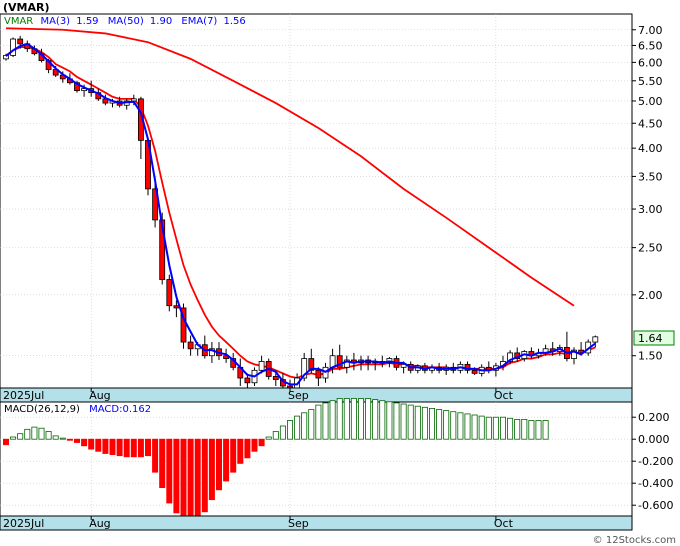 The image size is (680, 546). I want to click on macd-tick-label: -0.200, so click(655, 461).